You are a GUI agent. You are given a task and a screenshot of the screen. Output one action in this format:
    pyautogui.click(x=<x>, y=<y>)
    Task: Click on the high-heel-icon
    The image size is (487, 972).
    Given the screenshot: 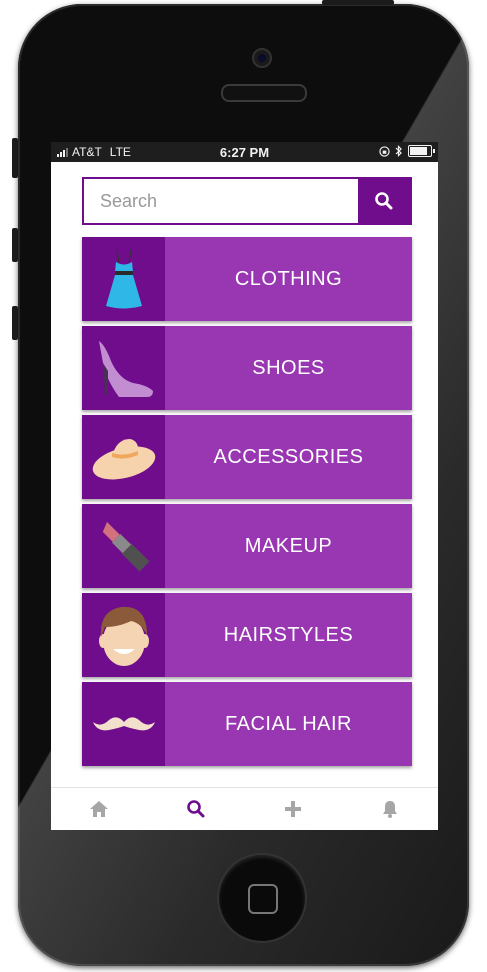 What is the action you would take?
    pyautogui.click(x=123, y=368)
    